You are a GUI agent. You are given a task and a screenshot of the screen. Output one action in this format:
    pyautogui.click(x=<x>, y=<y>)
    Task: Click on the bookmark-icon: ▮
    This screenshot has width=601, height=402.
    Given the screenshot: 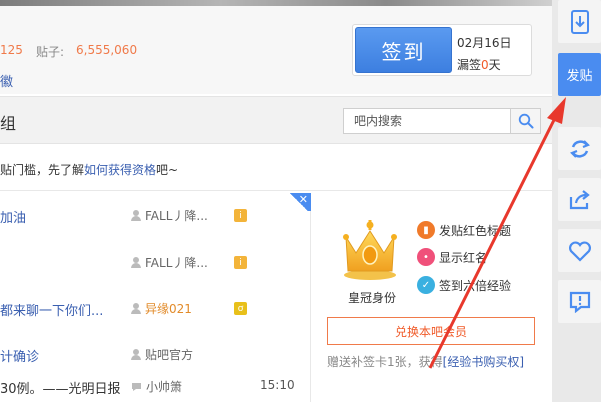 What is the action you would take?
    pyautogui.click(x=426, y=230)
    